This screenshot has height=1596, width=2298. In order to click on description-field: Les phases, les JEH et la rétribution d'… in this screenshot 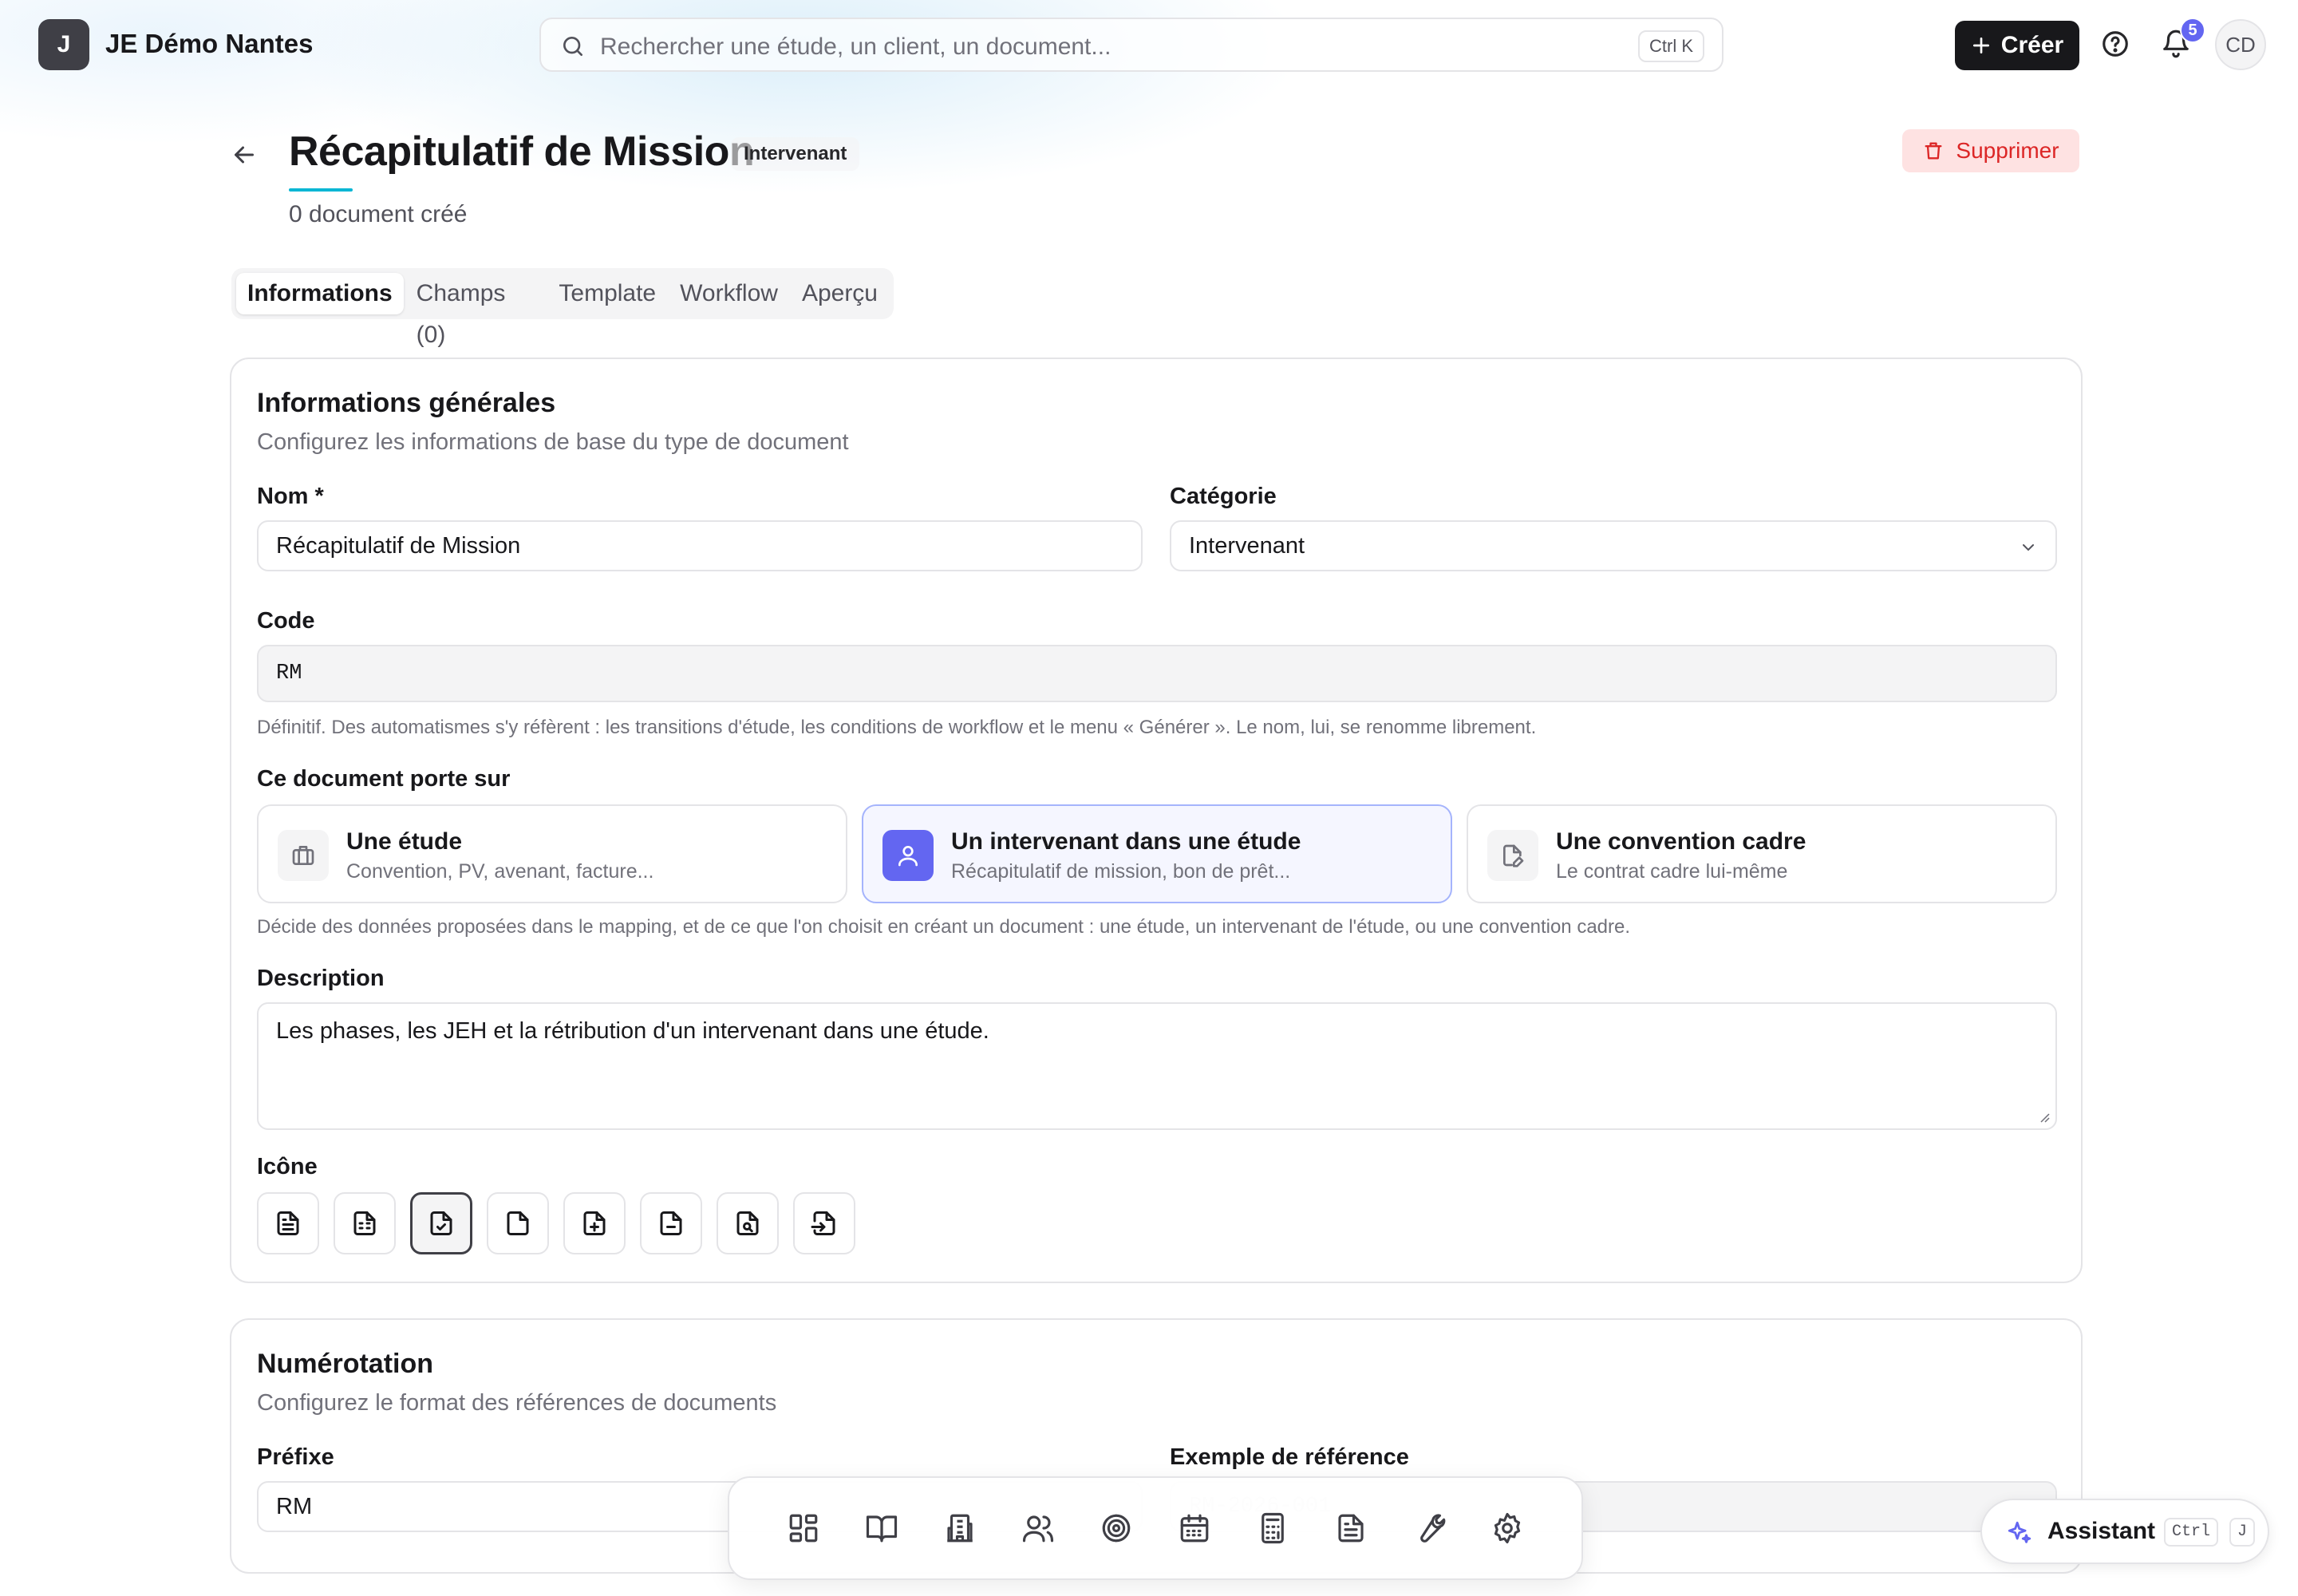, I will do `click(1157, 1066)`.